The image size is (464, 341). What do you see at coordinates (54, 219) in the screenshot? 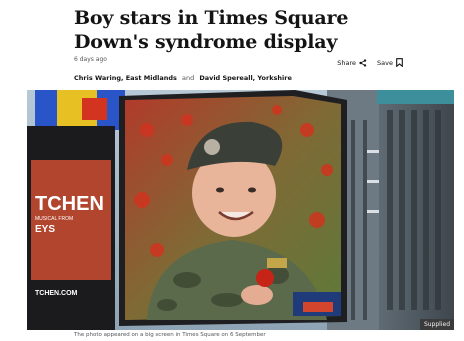
I see `billboard-text-2: MUSICAL FROM` at bounding box center [54, 219].